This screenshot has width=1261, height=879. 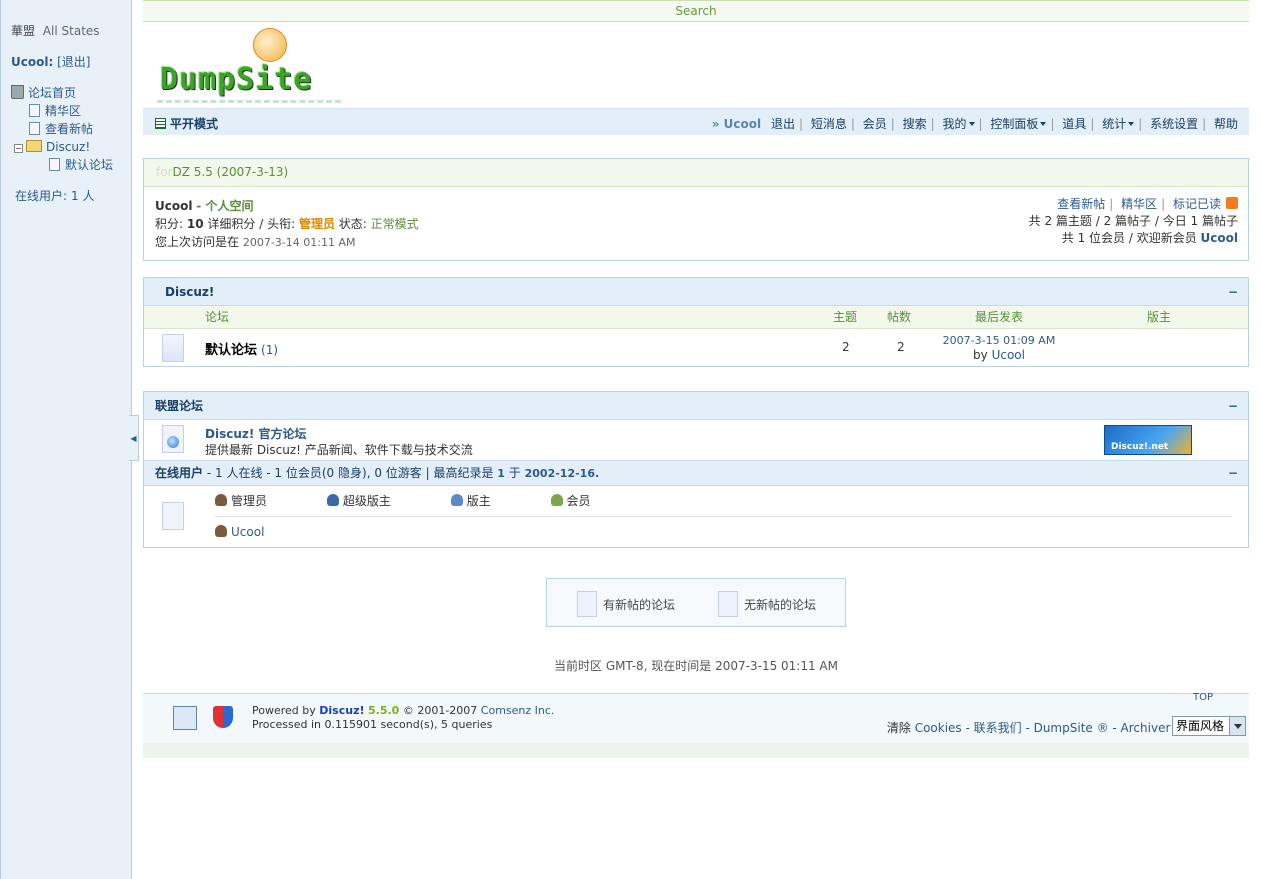 What do you see at coordinates (899, 317) in the screenshot?
I see `col-posts: 帖数` at bounding box center [899, 317].